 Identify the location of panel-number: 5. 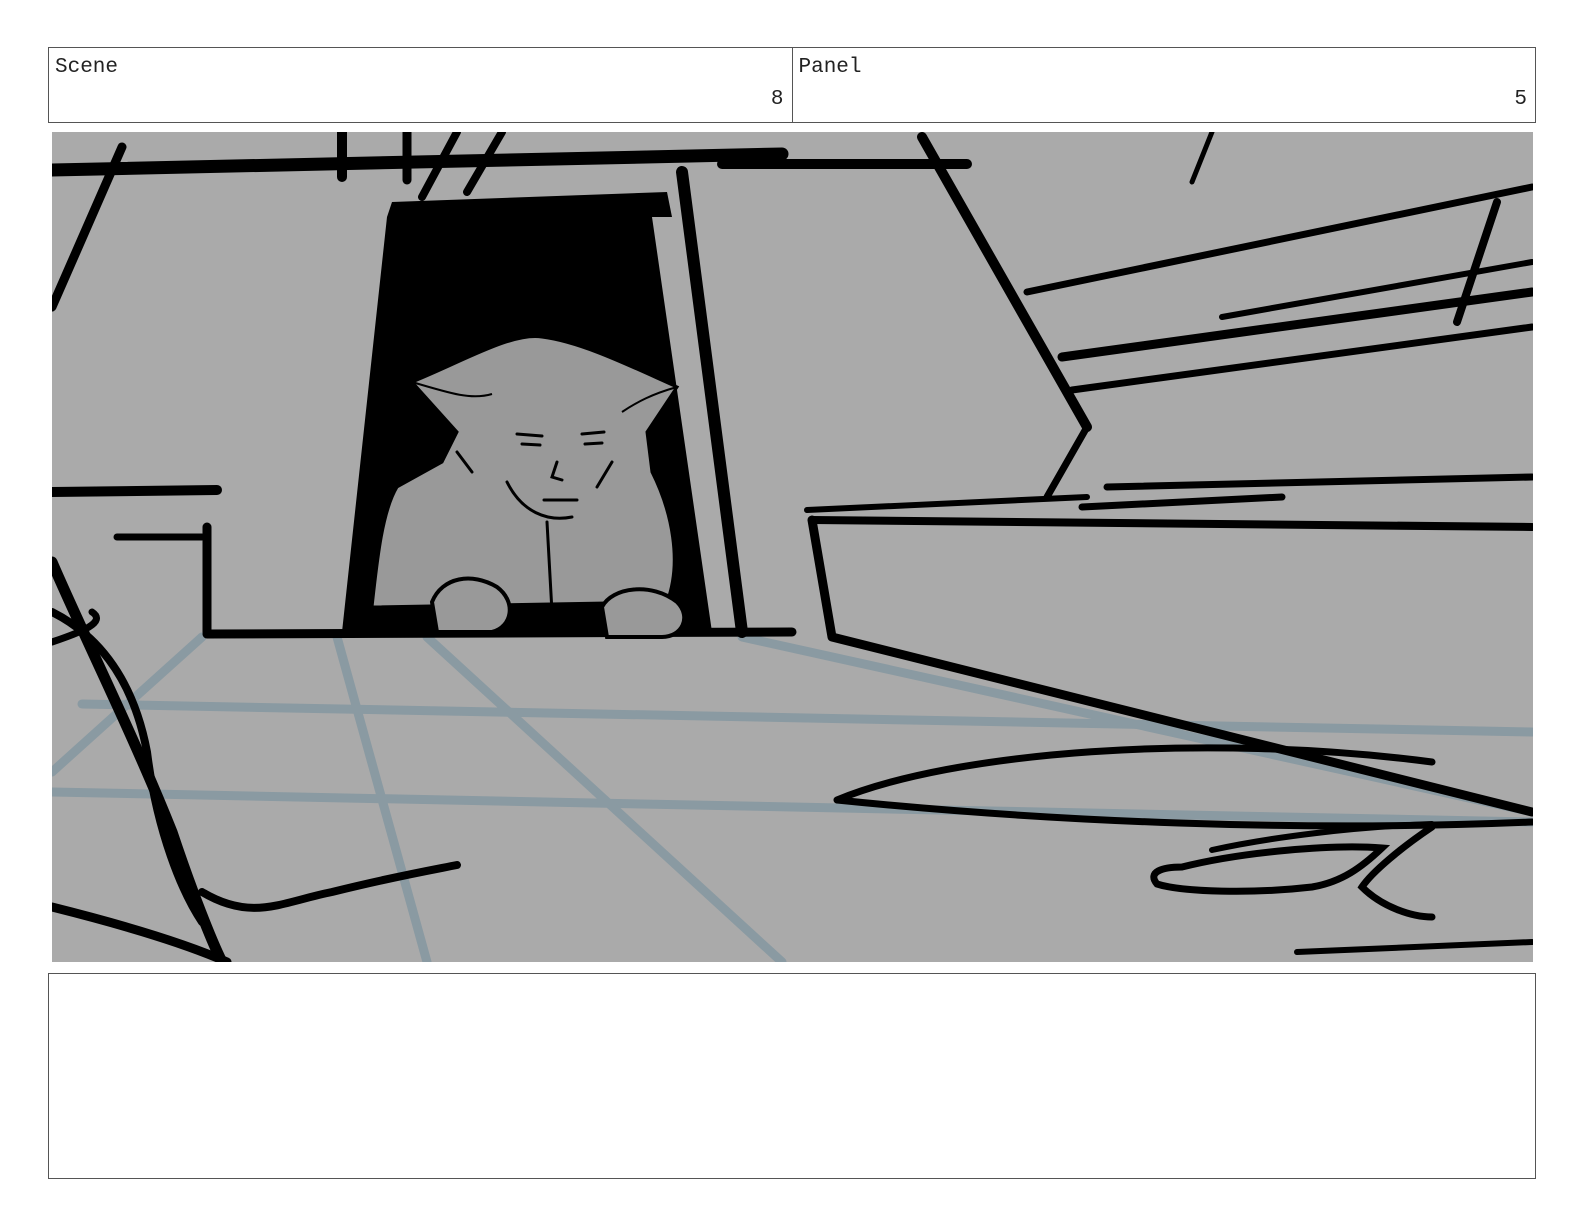
(1520, 99).